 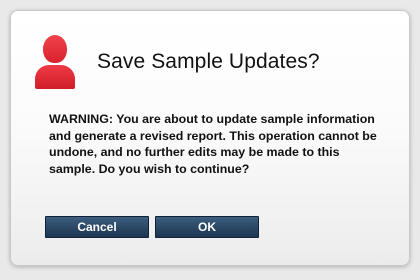 I want to click on dialog-buttons: Cancel OK, so click(x=152, y=227).